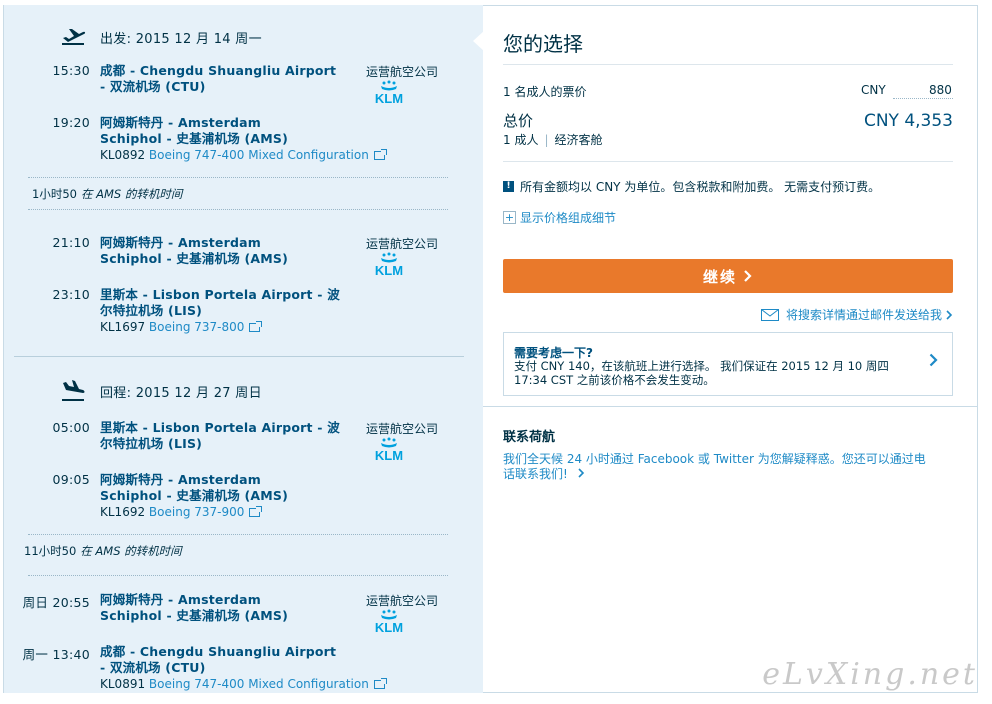  What do you see at coordinates (196, 327) in the screenshot?
I see `aircraft-link: Boeing 737-800` at bounding box center [196, 327].